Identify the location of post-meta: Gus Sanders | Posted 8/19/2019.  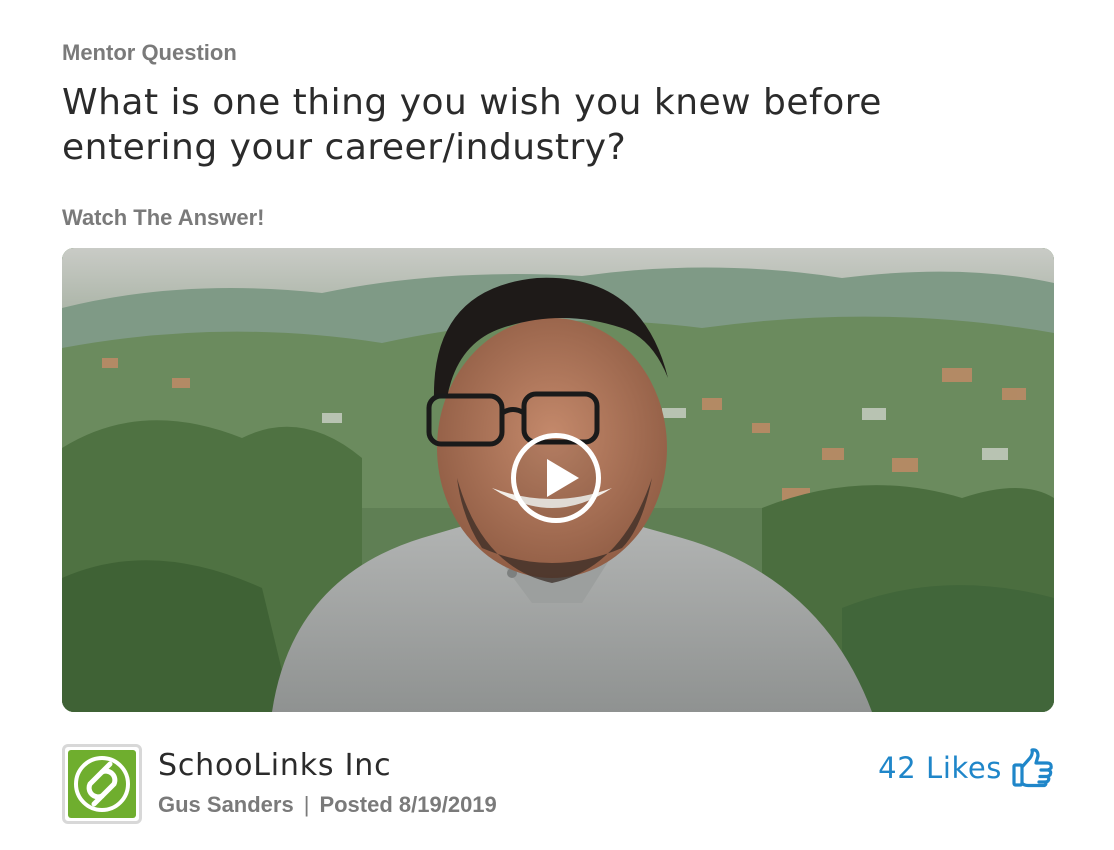
(327, 805).